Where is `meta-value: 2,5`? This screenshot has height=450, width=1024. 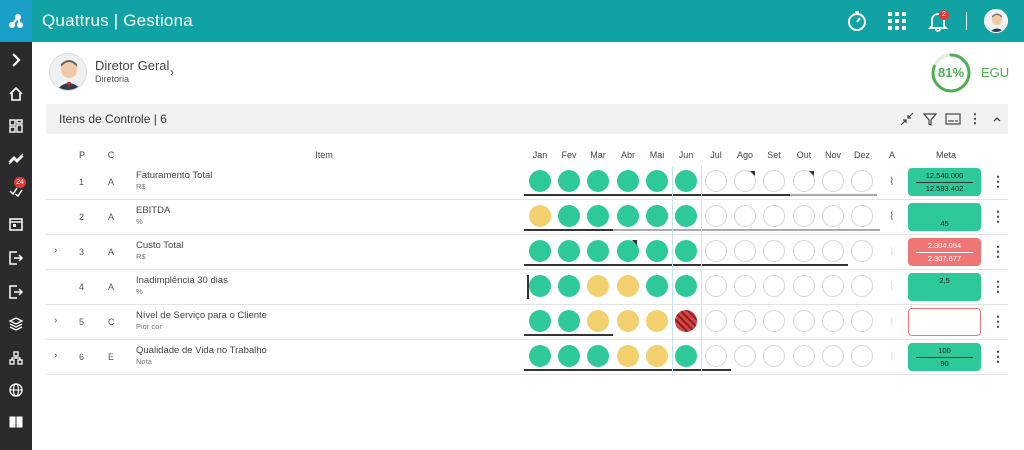 meta-value: 2,5 is located at coordinates (944, 287).